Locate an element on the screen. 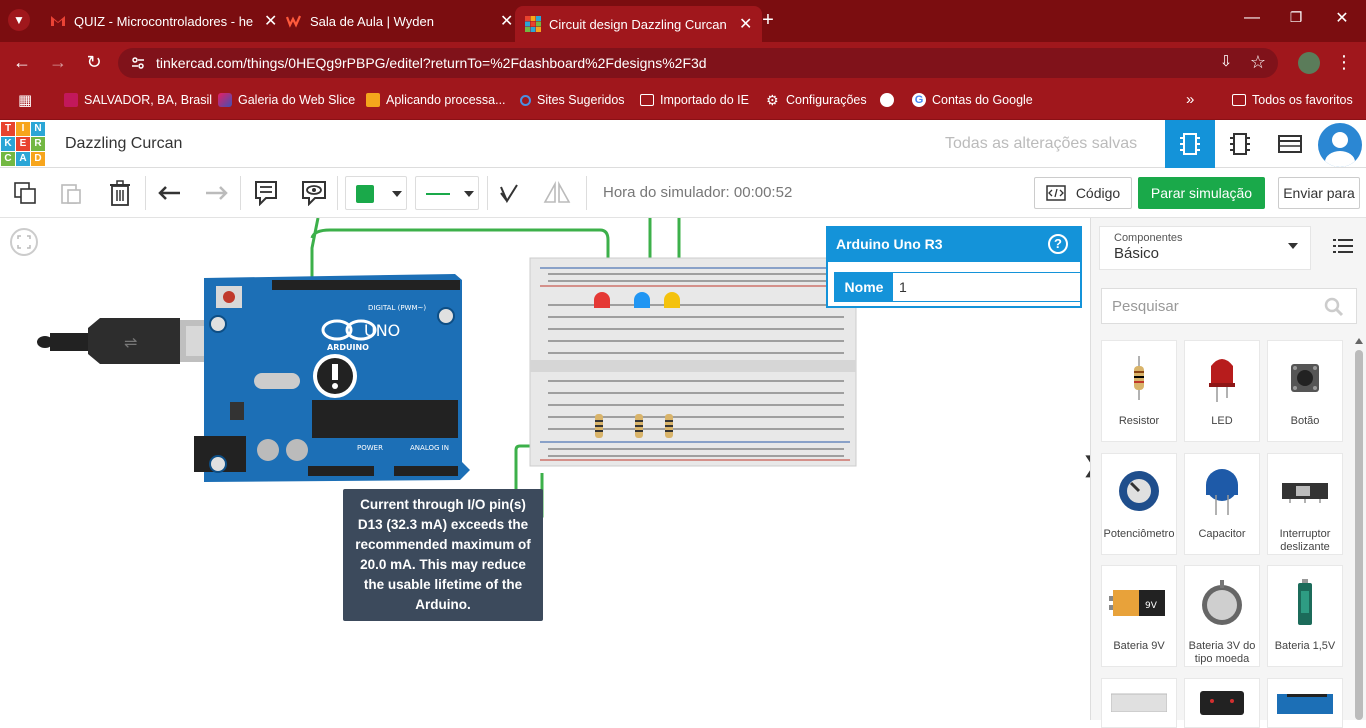 The height and width of the screenshot is (728, 1366). component-list-button is located at coordinates (1290, 144).